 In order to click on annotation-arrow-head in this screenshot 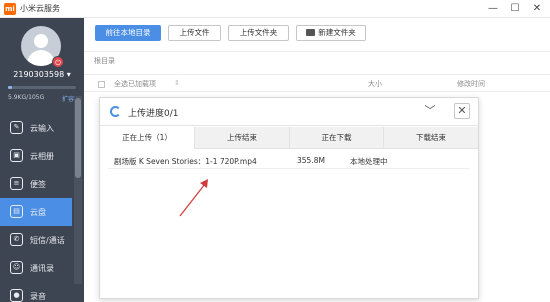, I will do `click(204, 183)`.